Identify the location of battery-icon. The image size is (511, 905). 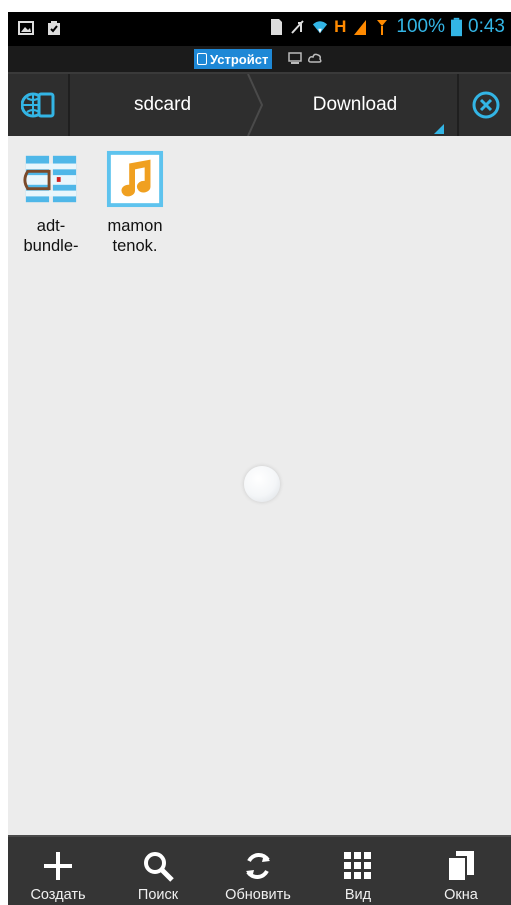
(457, 27).